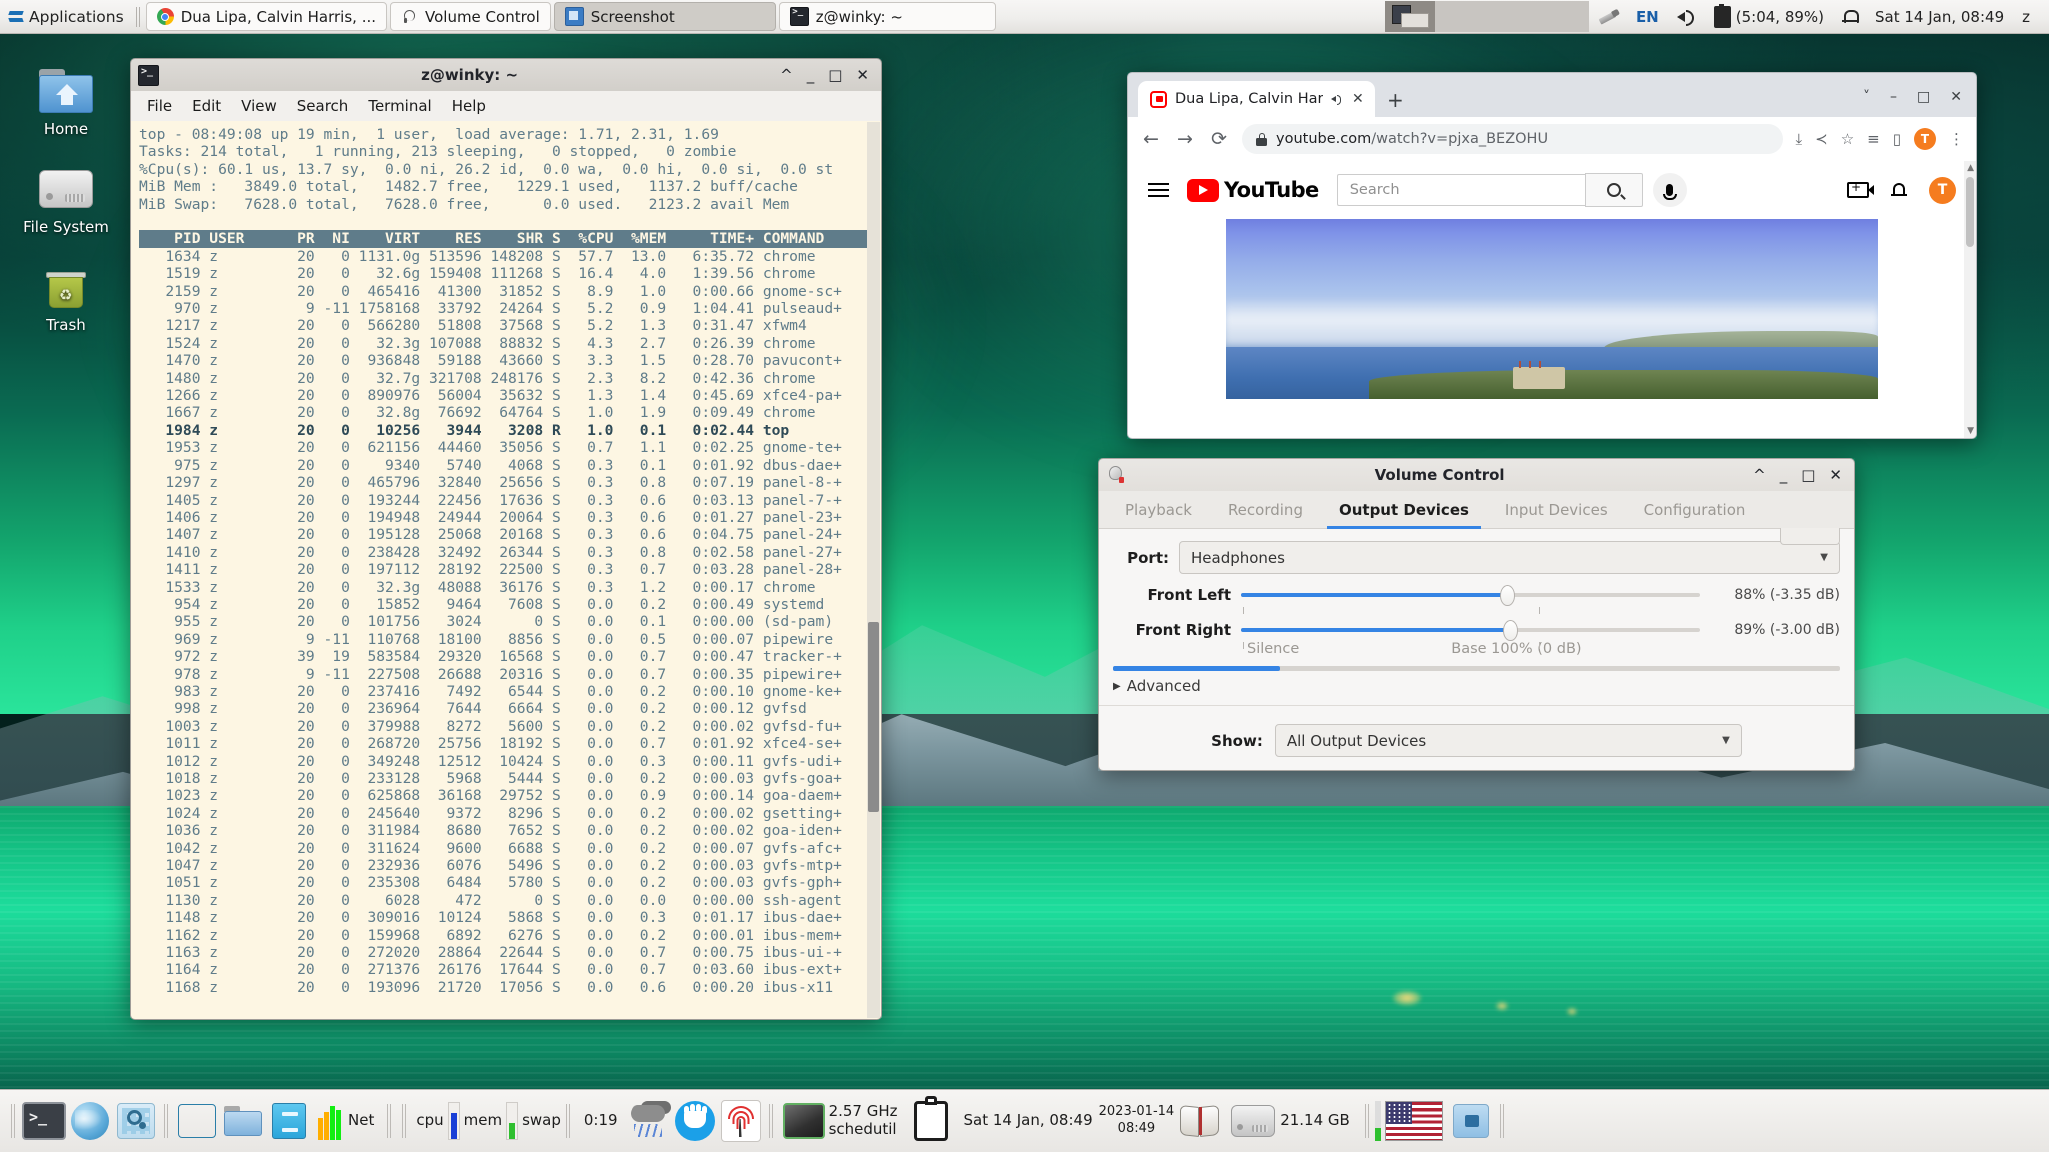 This screenshot has height=1152, width=2049. Describe the element at coordinates (873, 717) in the screenshot. I see `terminal-scrollbar-thumb` at that location.